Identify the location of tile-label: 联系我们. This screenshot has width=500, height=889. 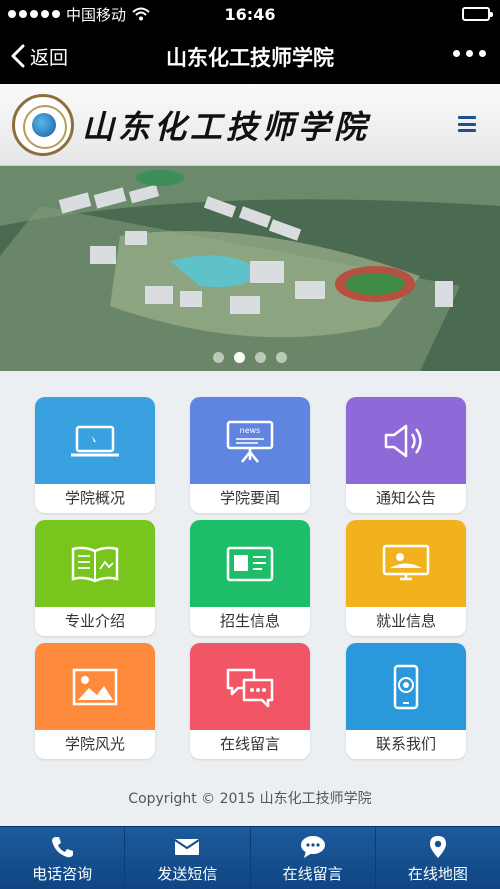
(406, 744).